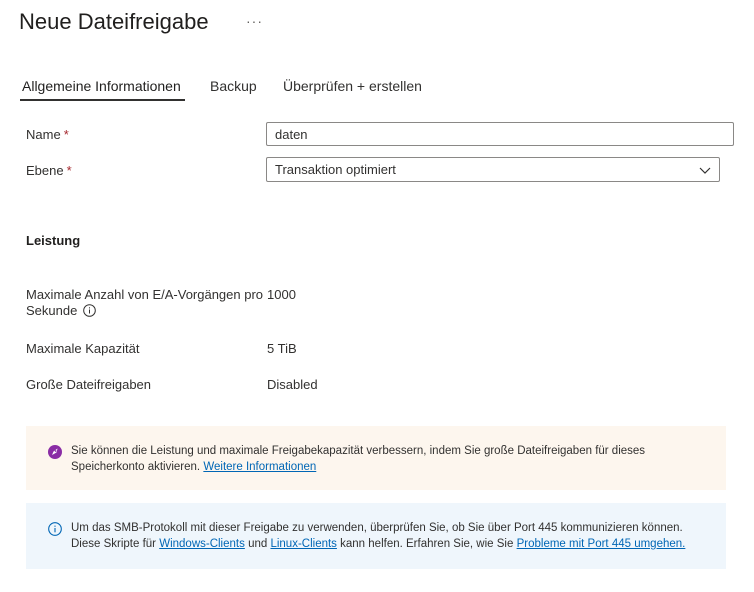  Describe the element at coordinates (427, 544) in the screenshot. I see `info-text-part3: kann helfen. Erfahren Sie, wie Sie` at that location.